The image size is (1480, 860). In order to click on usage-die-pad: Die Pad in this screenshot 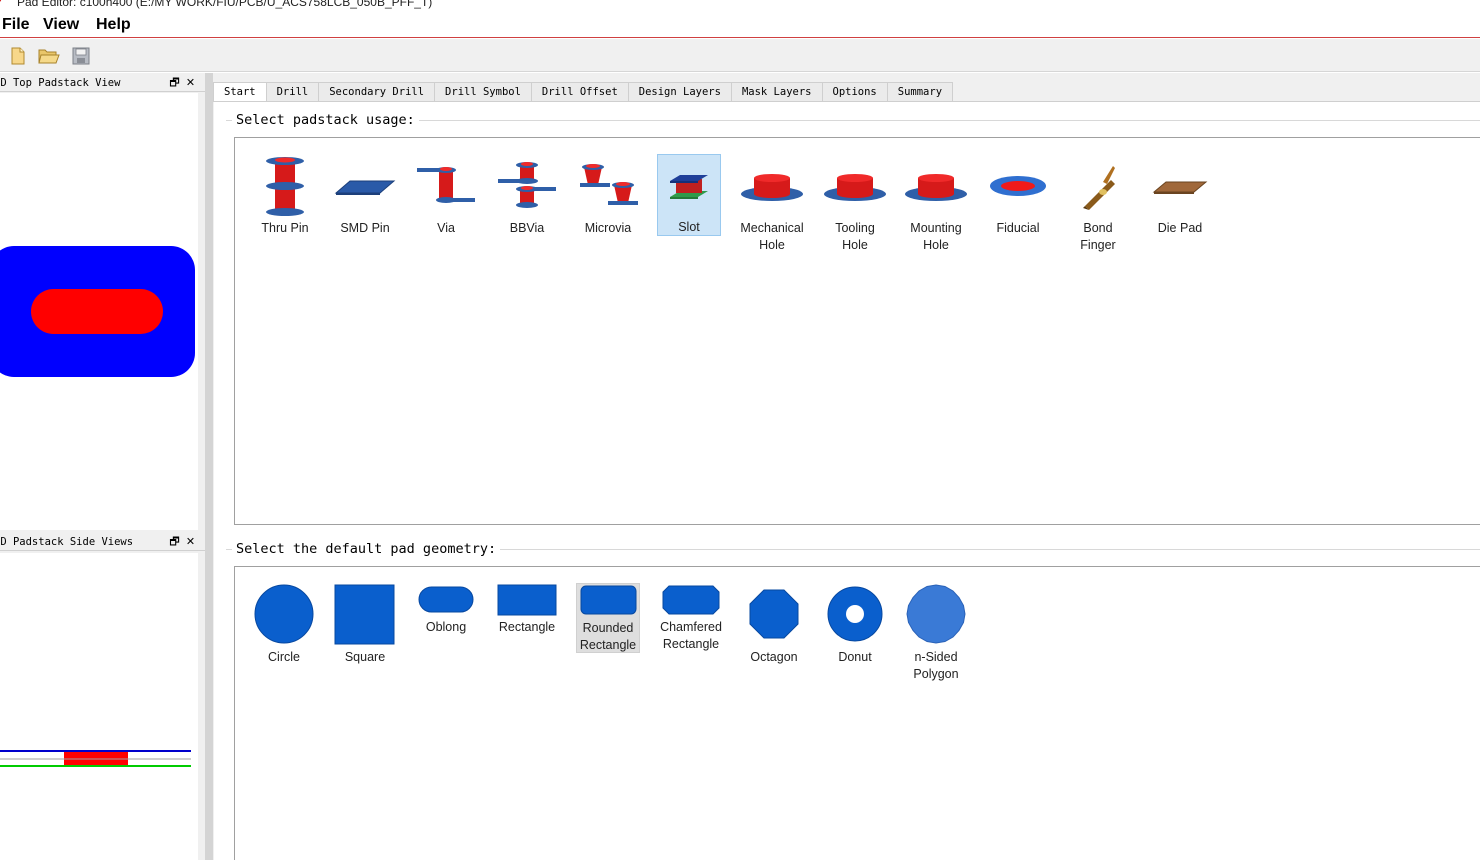, I will do `click(1180, 194)`.